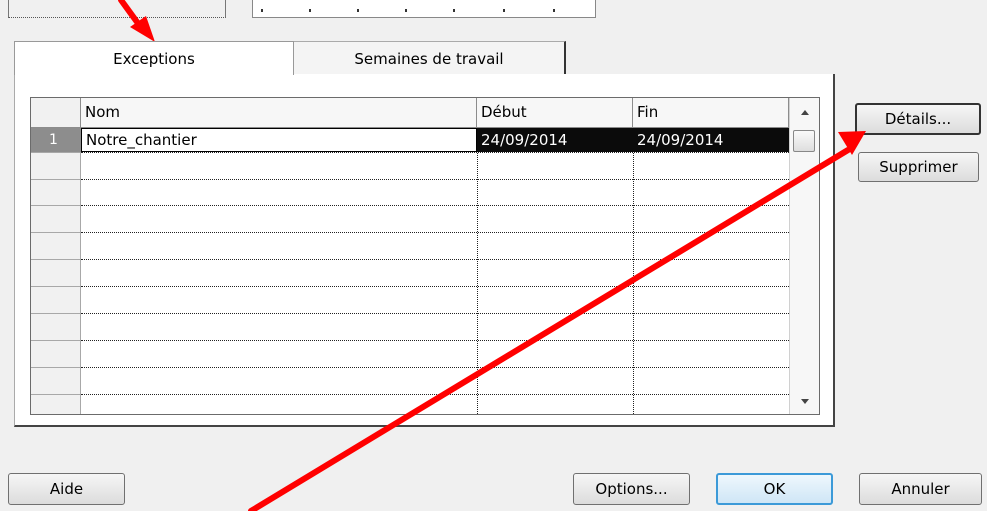  What do you see at coordinates (56, 140) in the screenshot?
I see `row-number: 1` at bounding box center [56, 140].